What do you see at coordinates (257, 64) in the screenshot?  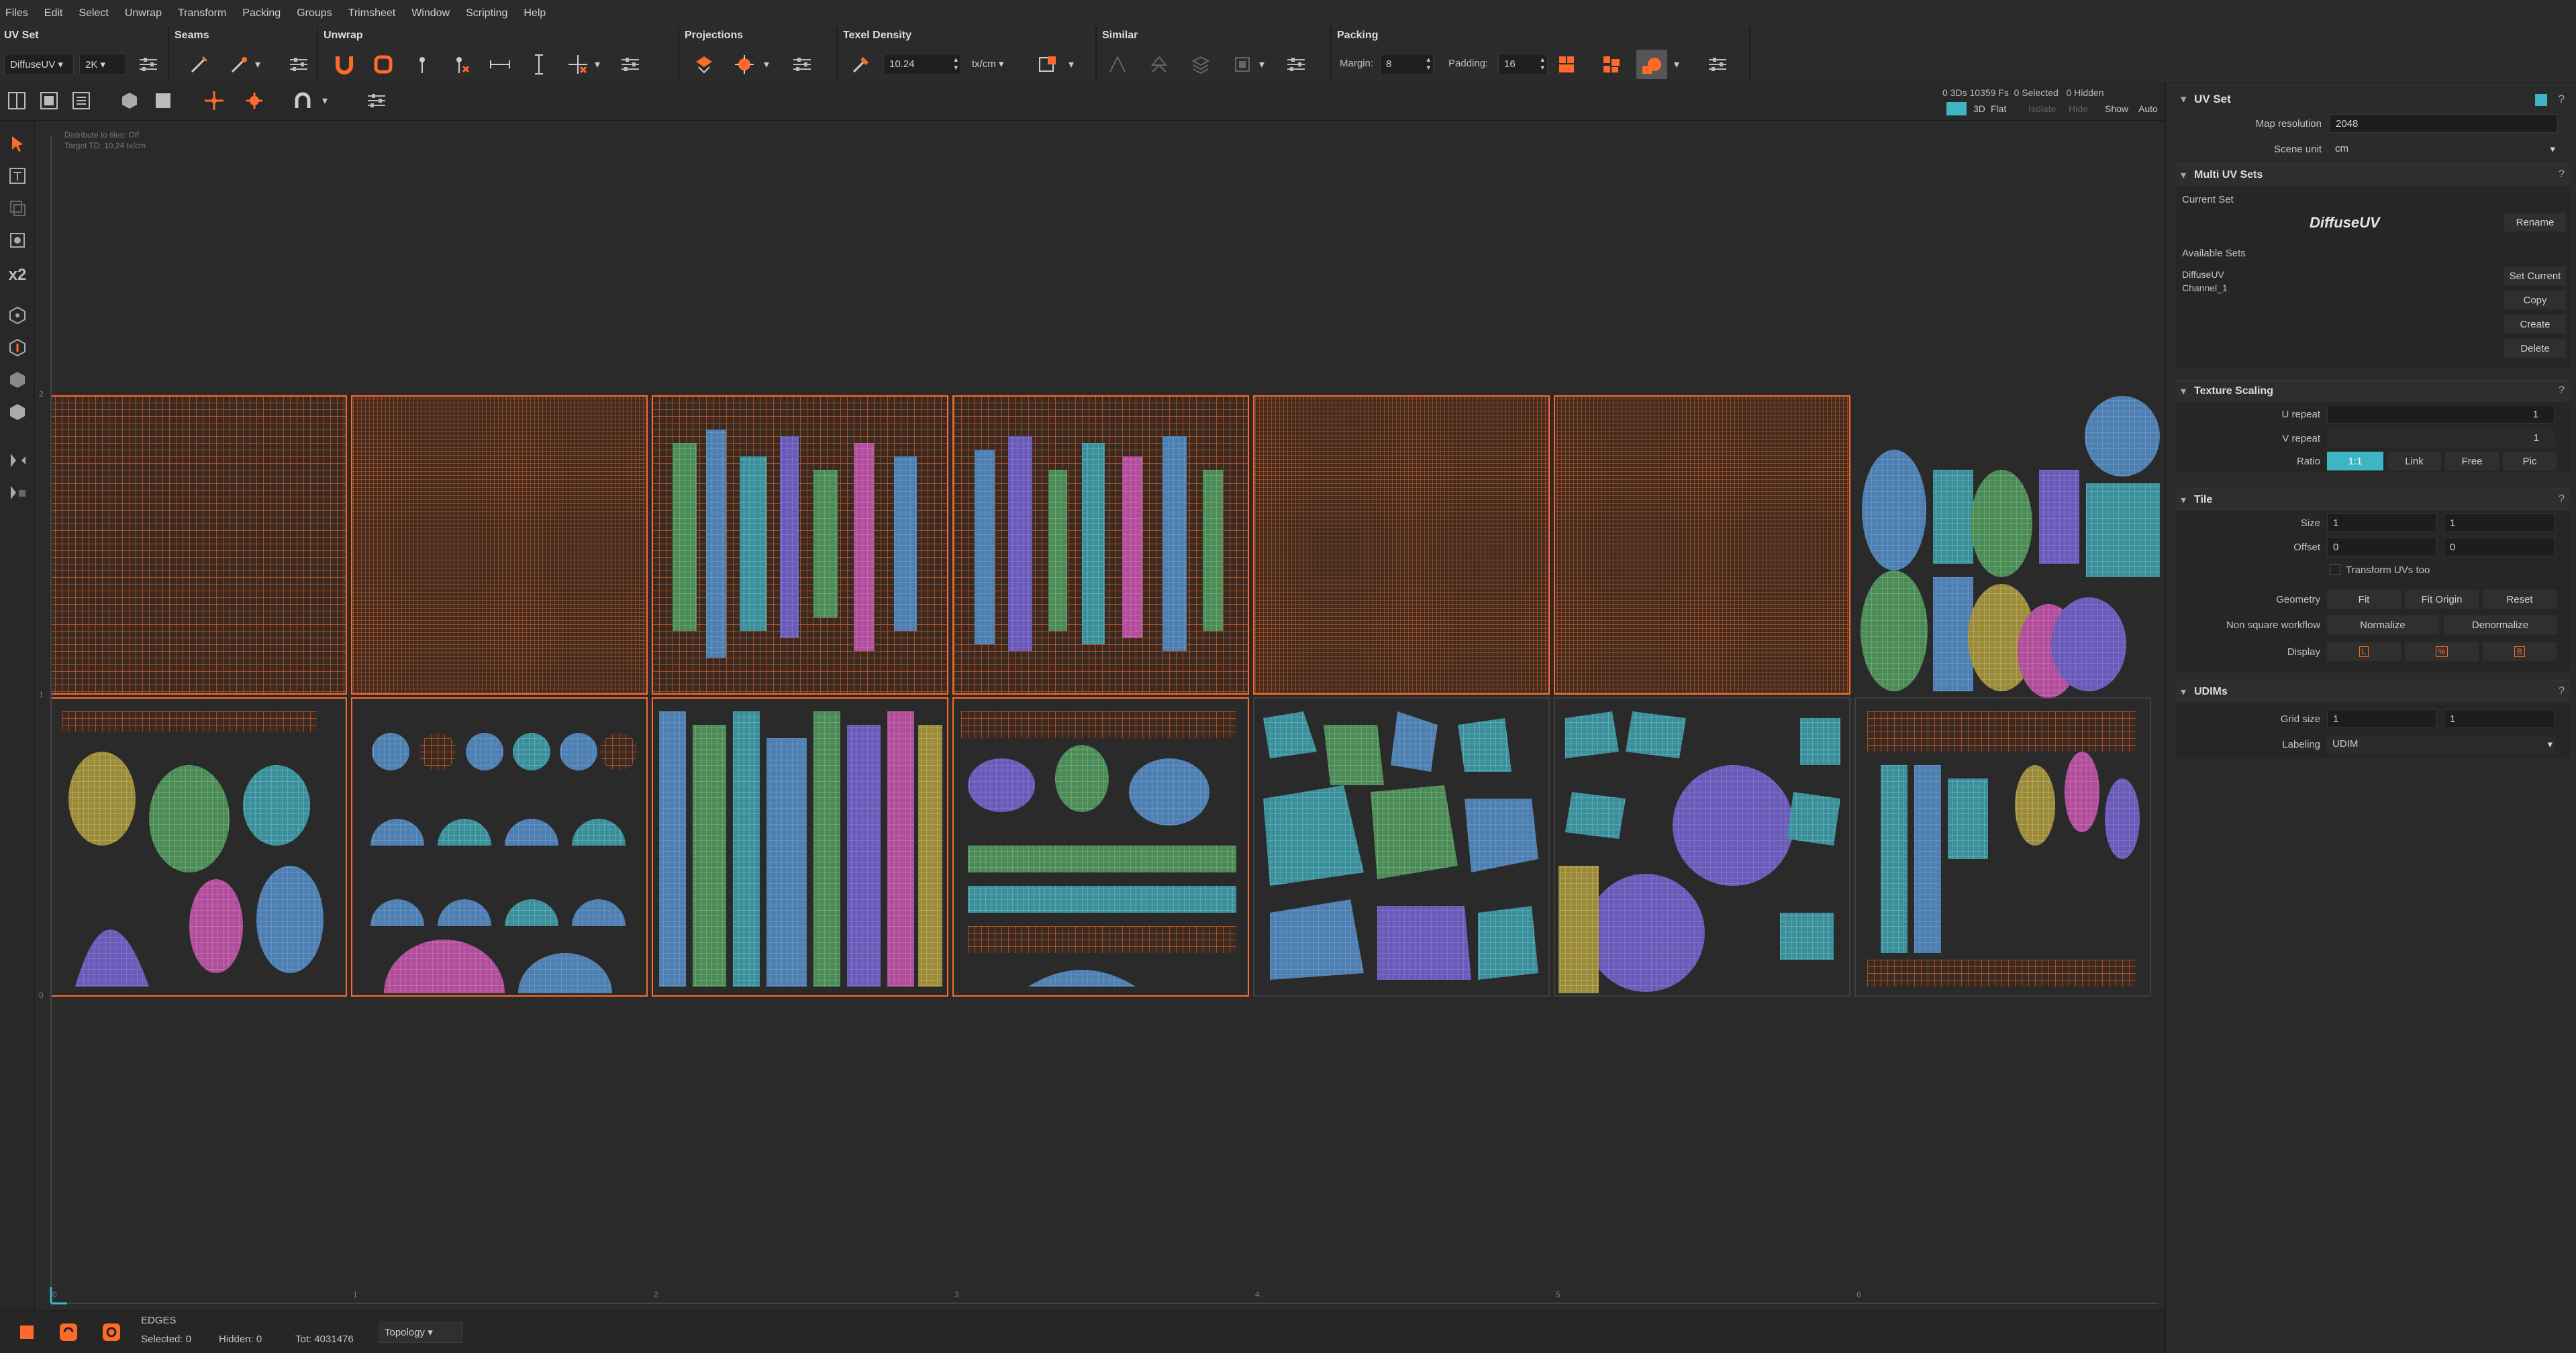 I see `seams-dropdown-icon: ▾` at bounding box center [257, 64].